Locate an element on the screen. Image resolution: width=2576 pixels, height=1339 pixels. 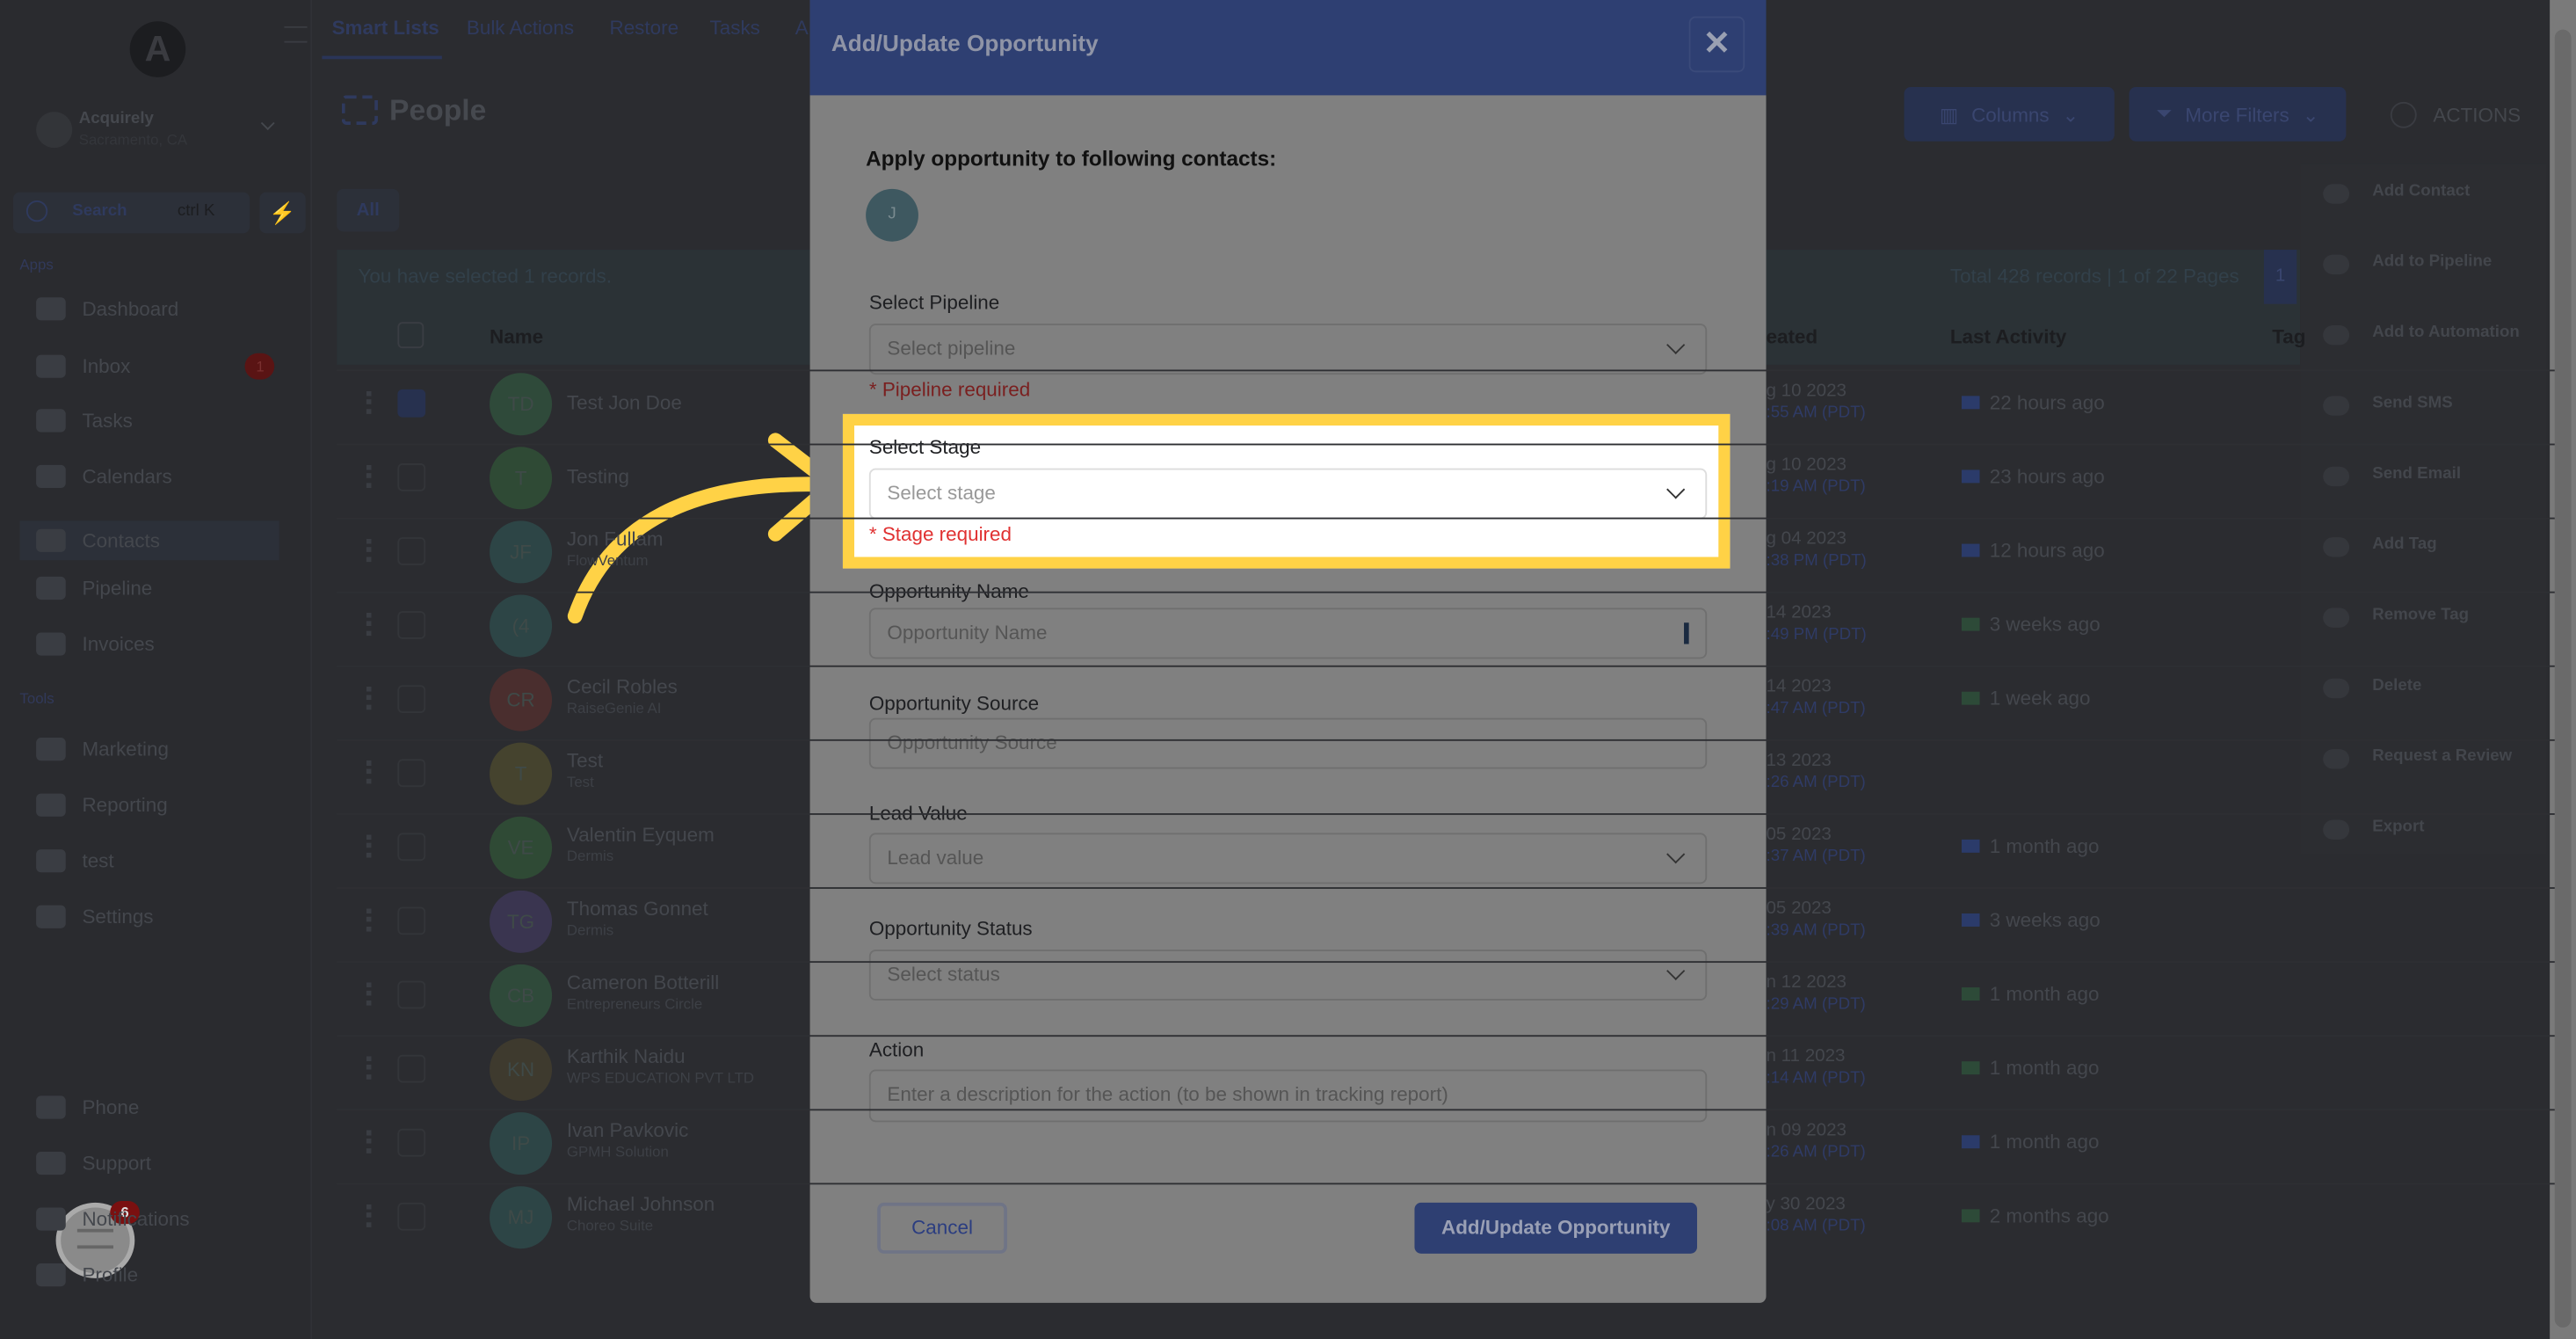
sidebar-item-invoices: Invoices is located at coordinates (95, 644).